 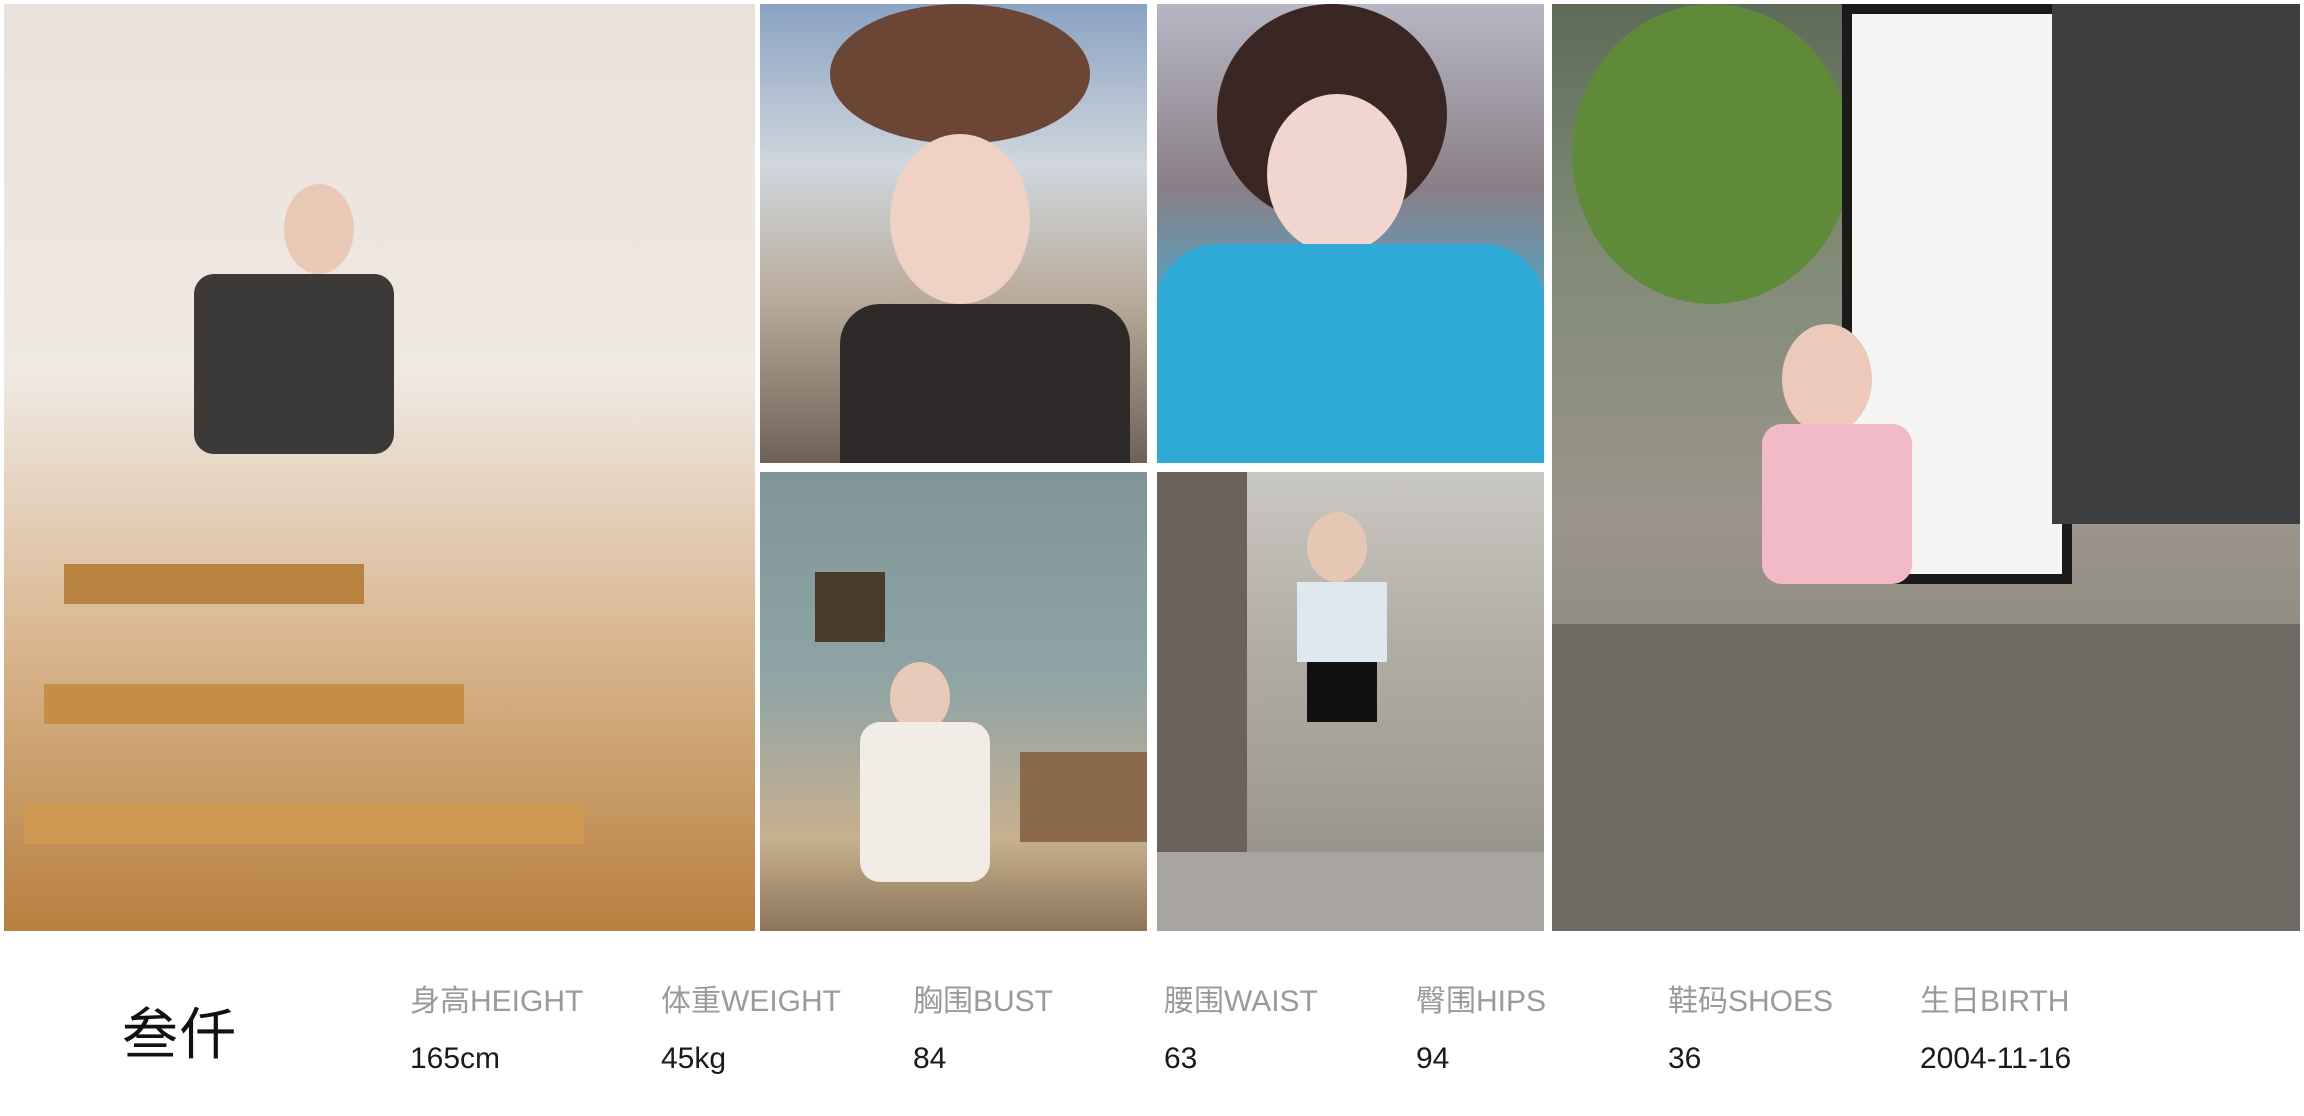 I want to click on photo-street-pose, so click(x=1350, y=701).